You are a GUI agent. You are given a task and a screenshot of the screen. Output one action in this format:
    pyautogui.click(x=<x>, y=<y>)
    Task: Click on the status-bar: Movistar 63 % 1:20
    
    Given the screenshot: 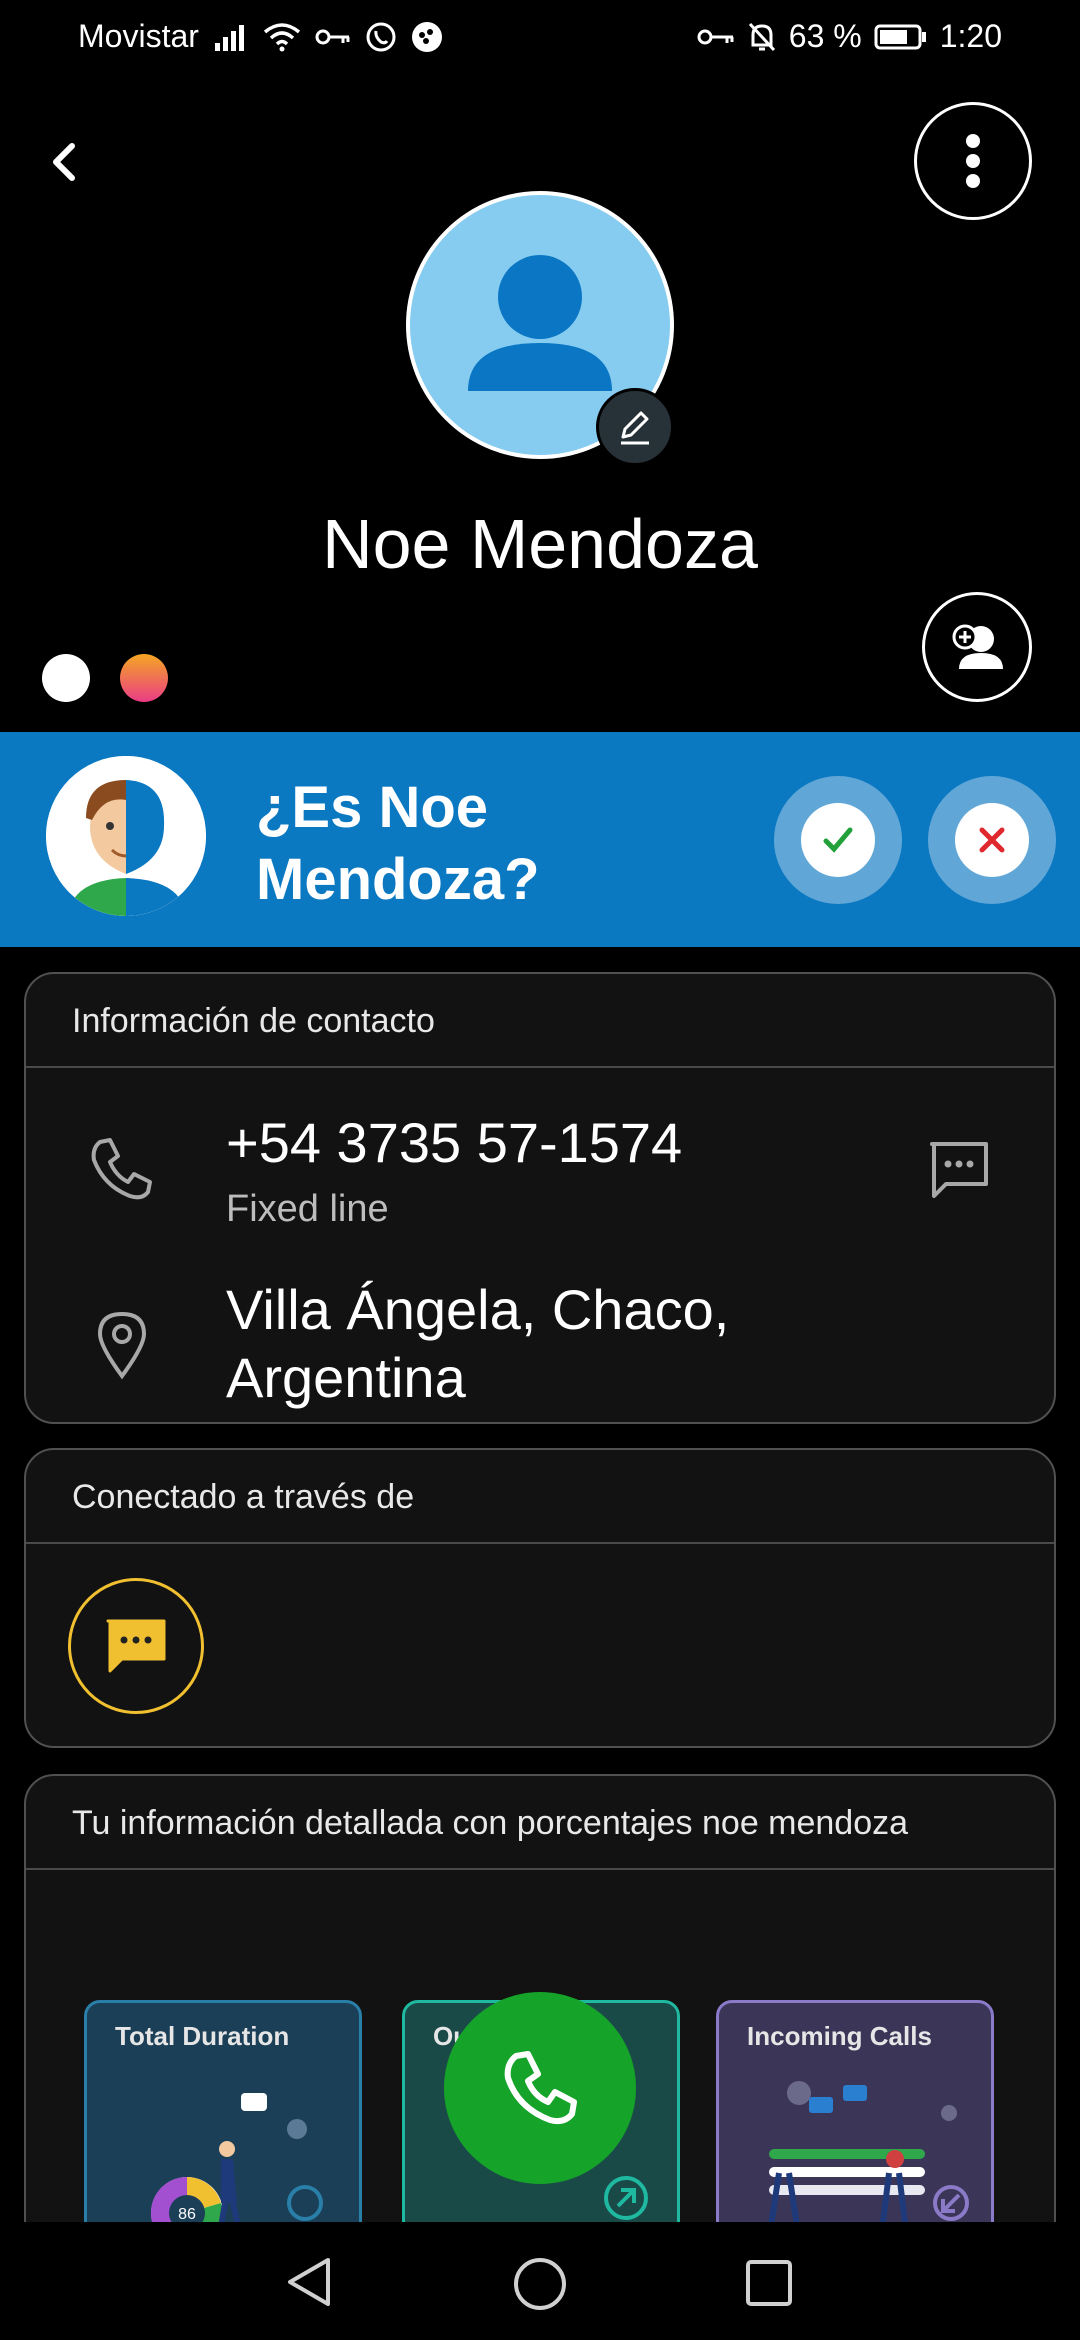 What is the action you would take?
    pyautogui.click(x=540, y=37)
    